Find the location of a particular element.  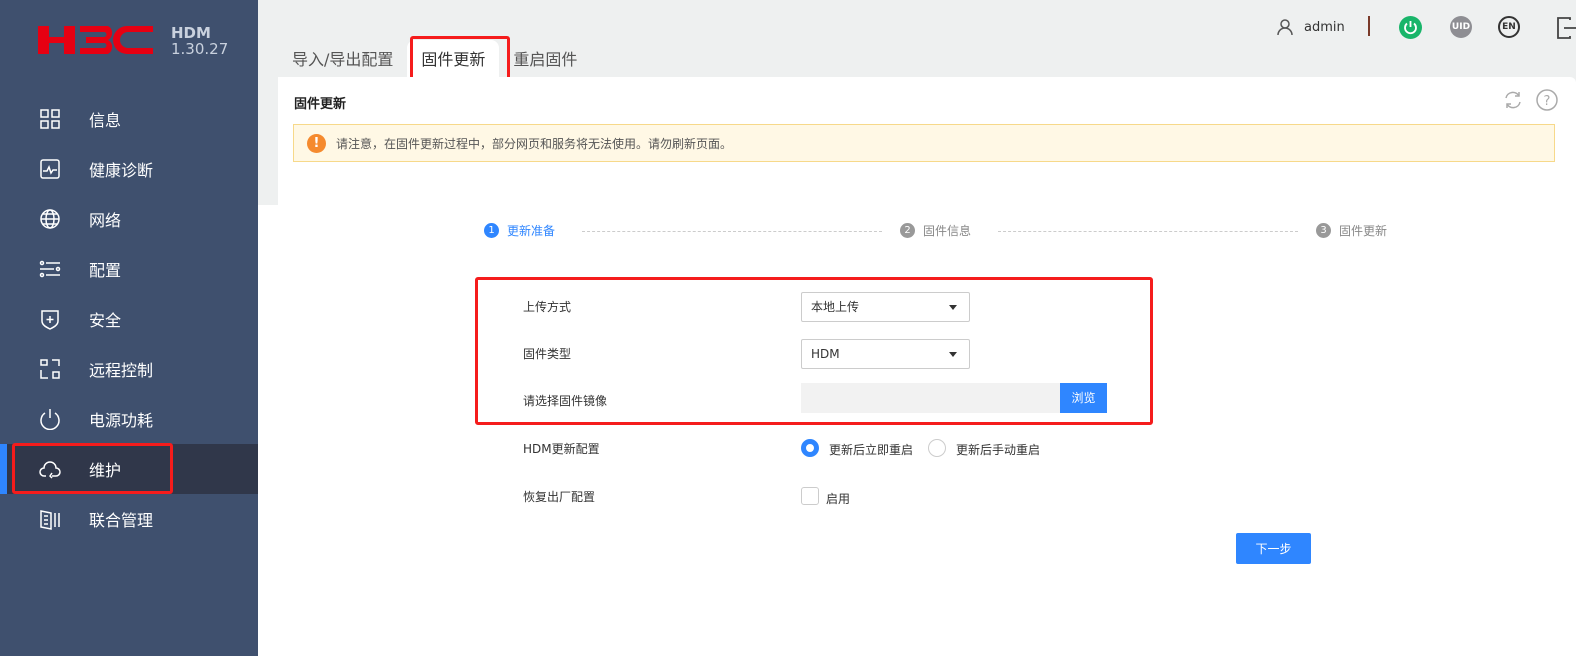

sidebar-item-label: 联合管理 is located at coordinates (121, 520).